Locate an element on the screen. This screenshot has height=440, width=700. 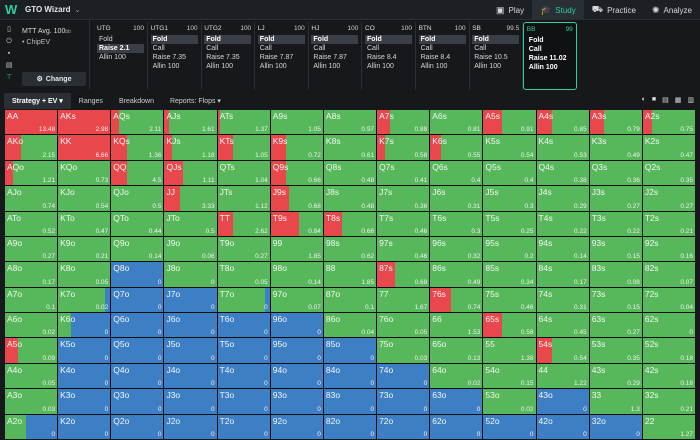
hand-cell: T4o 0 is located at coordinates (243, 376).